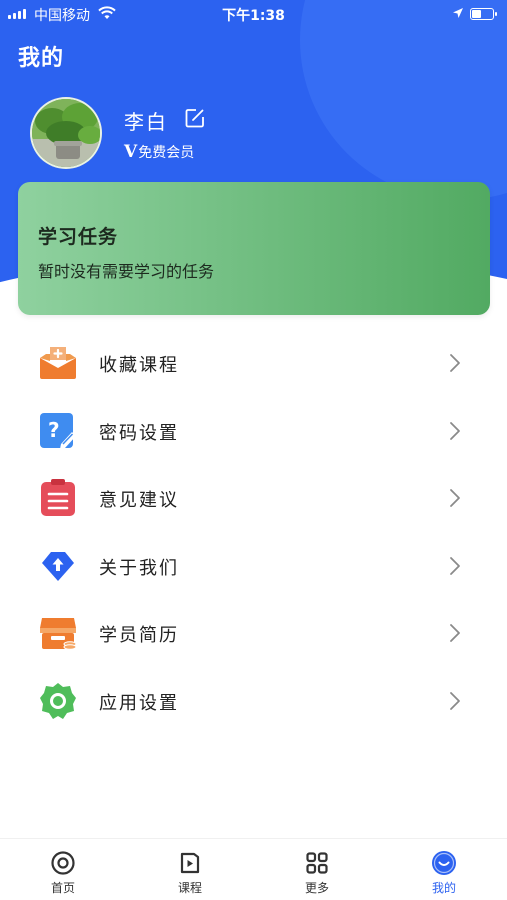  I want to click on feedback-icon, so click(58, 497).